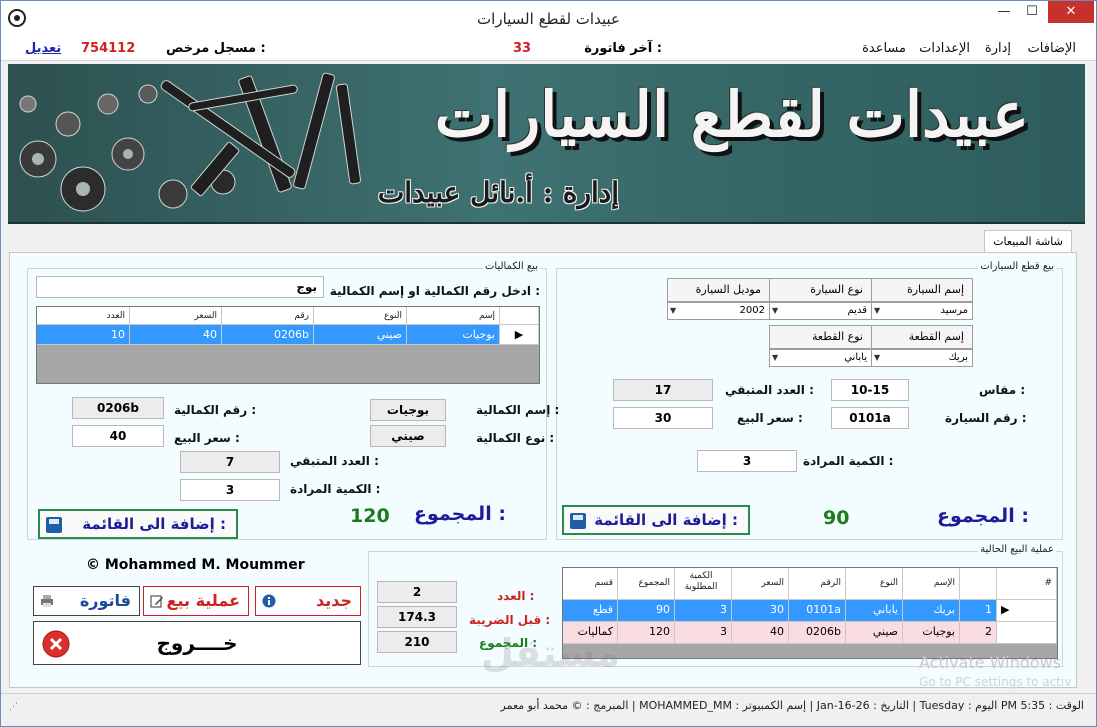  I want to click on accessory-qty-label: الكمية المرادة :, so click(335, 489).